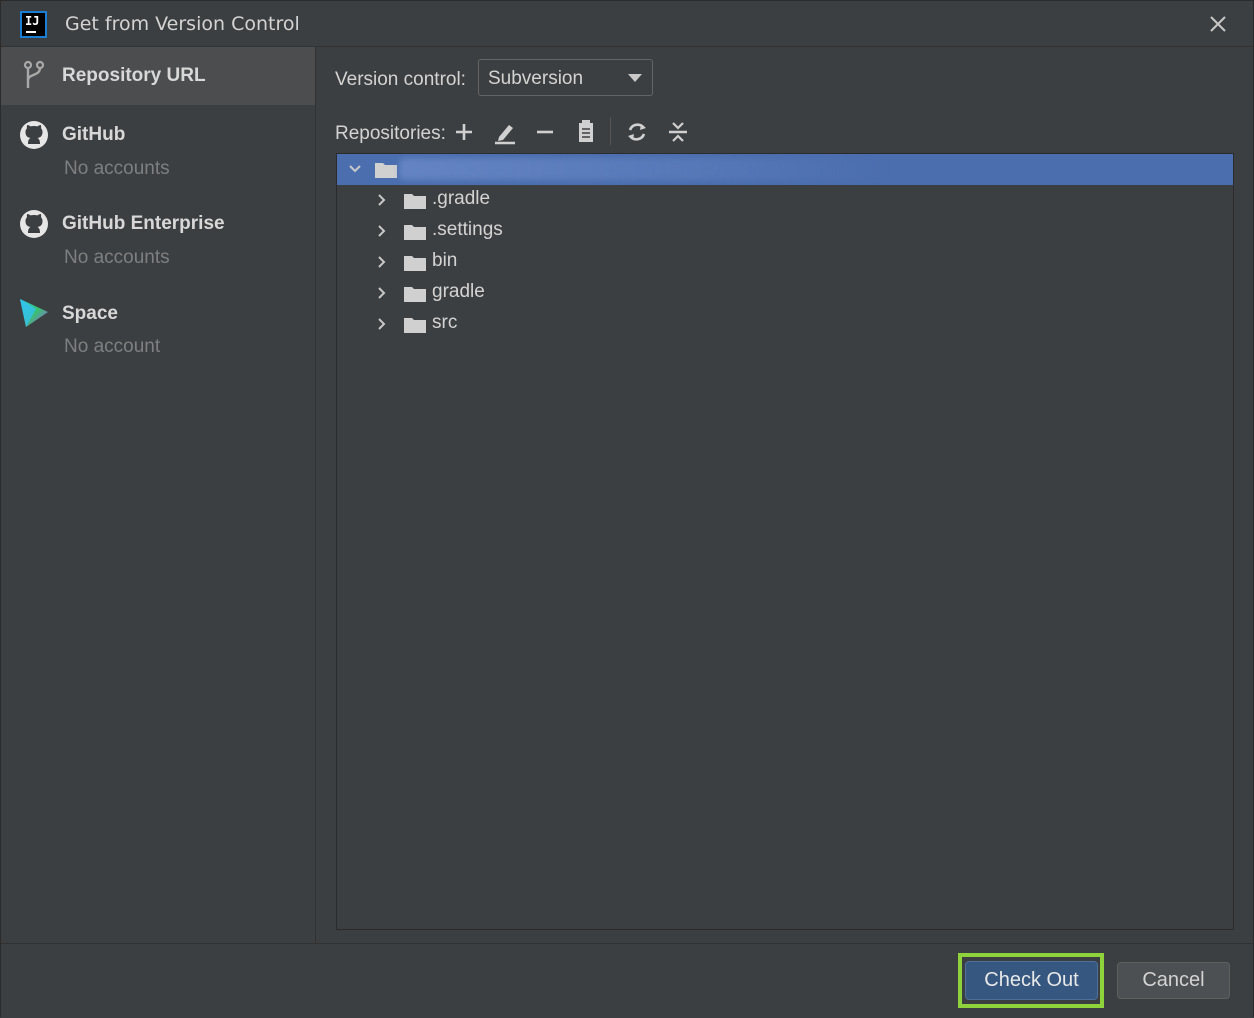  What do you see at coordinates (610, 131) in the screenshot?
I see `toolbar-separator` at bounding box center [610, 131].